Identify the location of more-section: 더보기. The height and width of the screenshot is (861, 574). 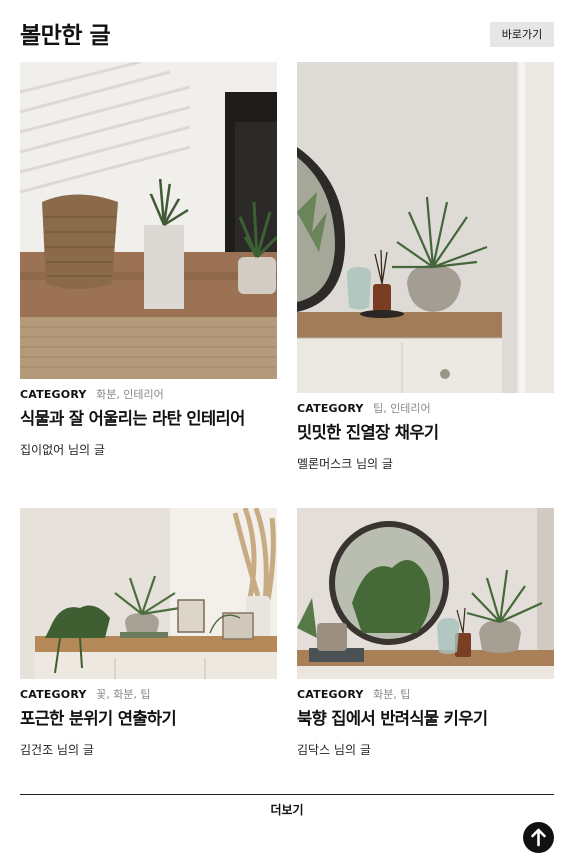
(287, 809).